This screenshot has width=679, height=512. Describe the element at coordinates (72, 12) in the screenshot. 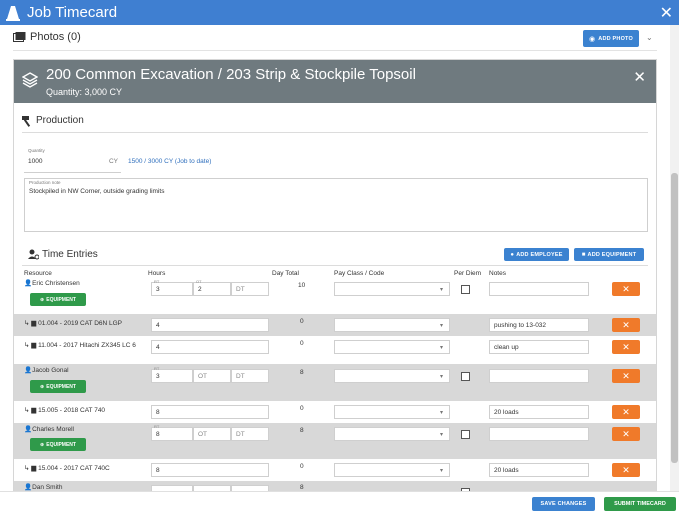

I see `window-title: Job Timecard` at that location.